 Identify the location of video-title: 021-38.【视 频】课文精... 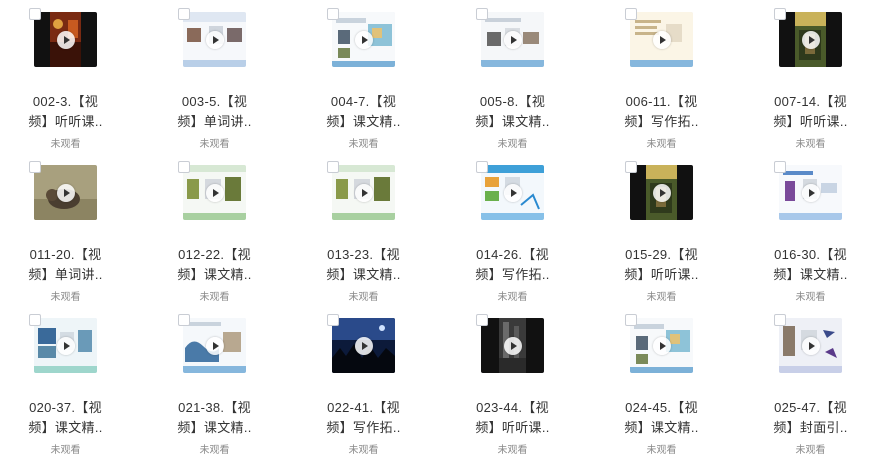
(214, 418).